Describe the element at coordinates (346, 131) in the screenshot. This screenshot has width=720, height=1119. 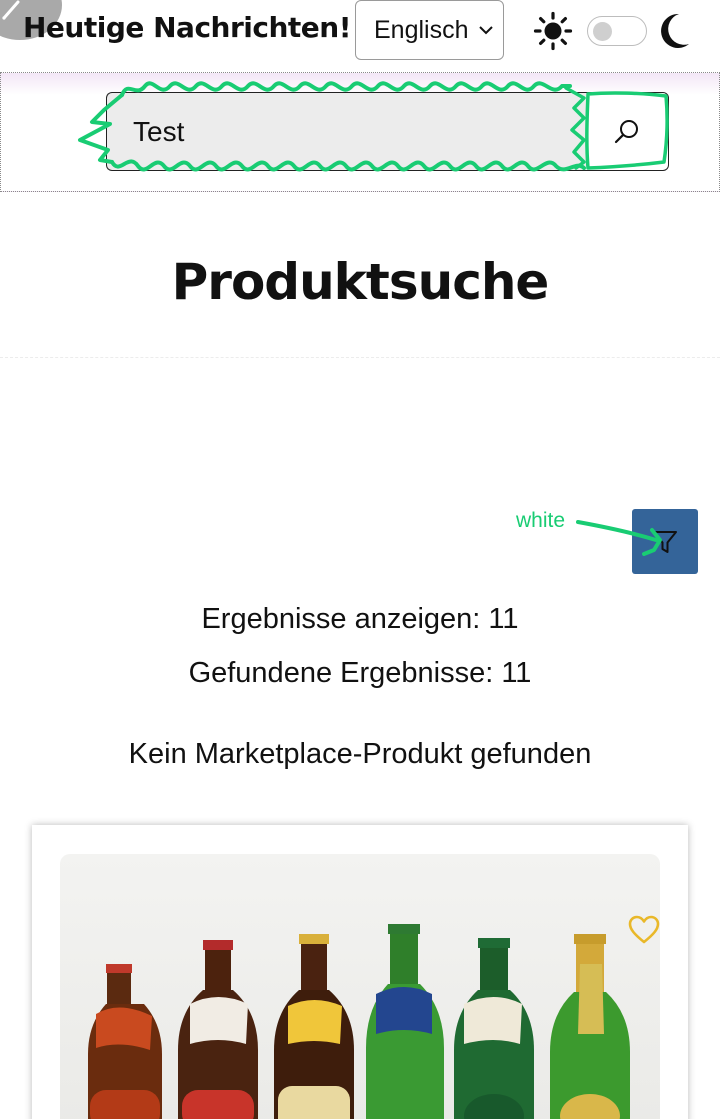
I see `search-input` at that location.